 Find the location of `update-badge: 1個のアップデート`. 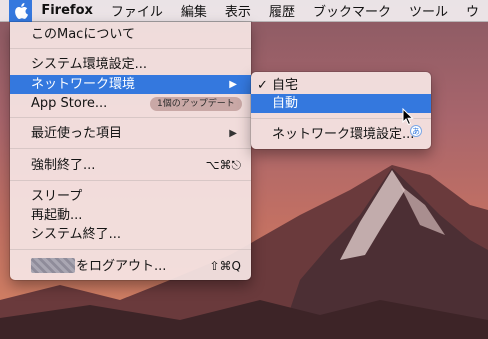

update-badge: 1個のアップデート is located at coordinates (196, 104).